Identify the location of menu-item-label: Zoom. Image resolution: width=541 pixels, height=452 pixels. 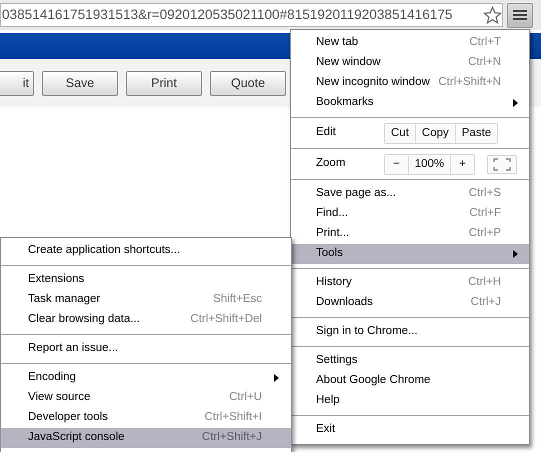
(331, 164).